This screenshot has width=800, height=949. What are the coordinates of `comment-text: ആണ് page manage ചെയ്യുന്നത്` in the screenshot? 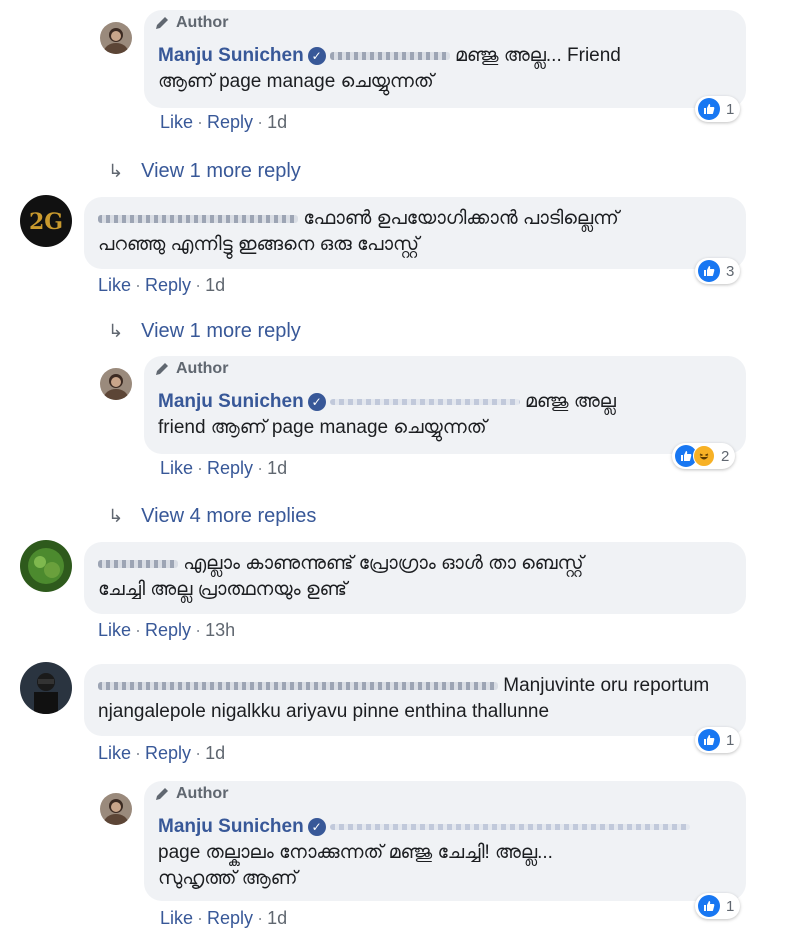 It's located at (296, 81).